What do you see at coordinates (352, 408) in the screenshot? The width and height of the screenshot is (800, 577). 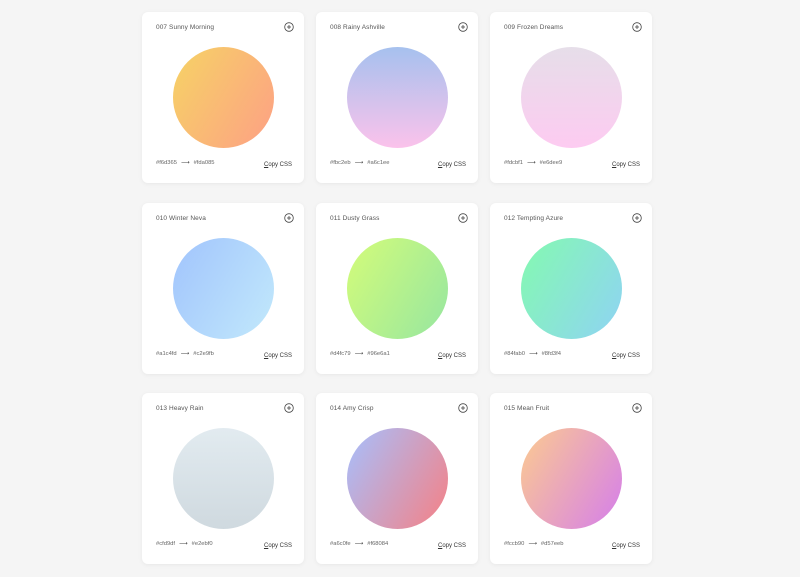 I see `card-title: 014 Amy Crisp` at bounding box center [352, 408].